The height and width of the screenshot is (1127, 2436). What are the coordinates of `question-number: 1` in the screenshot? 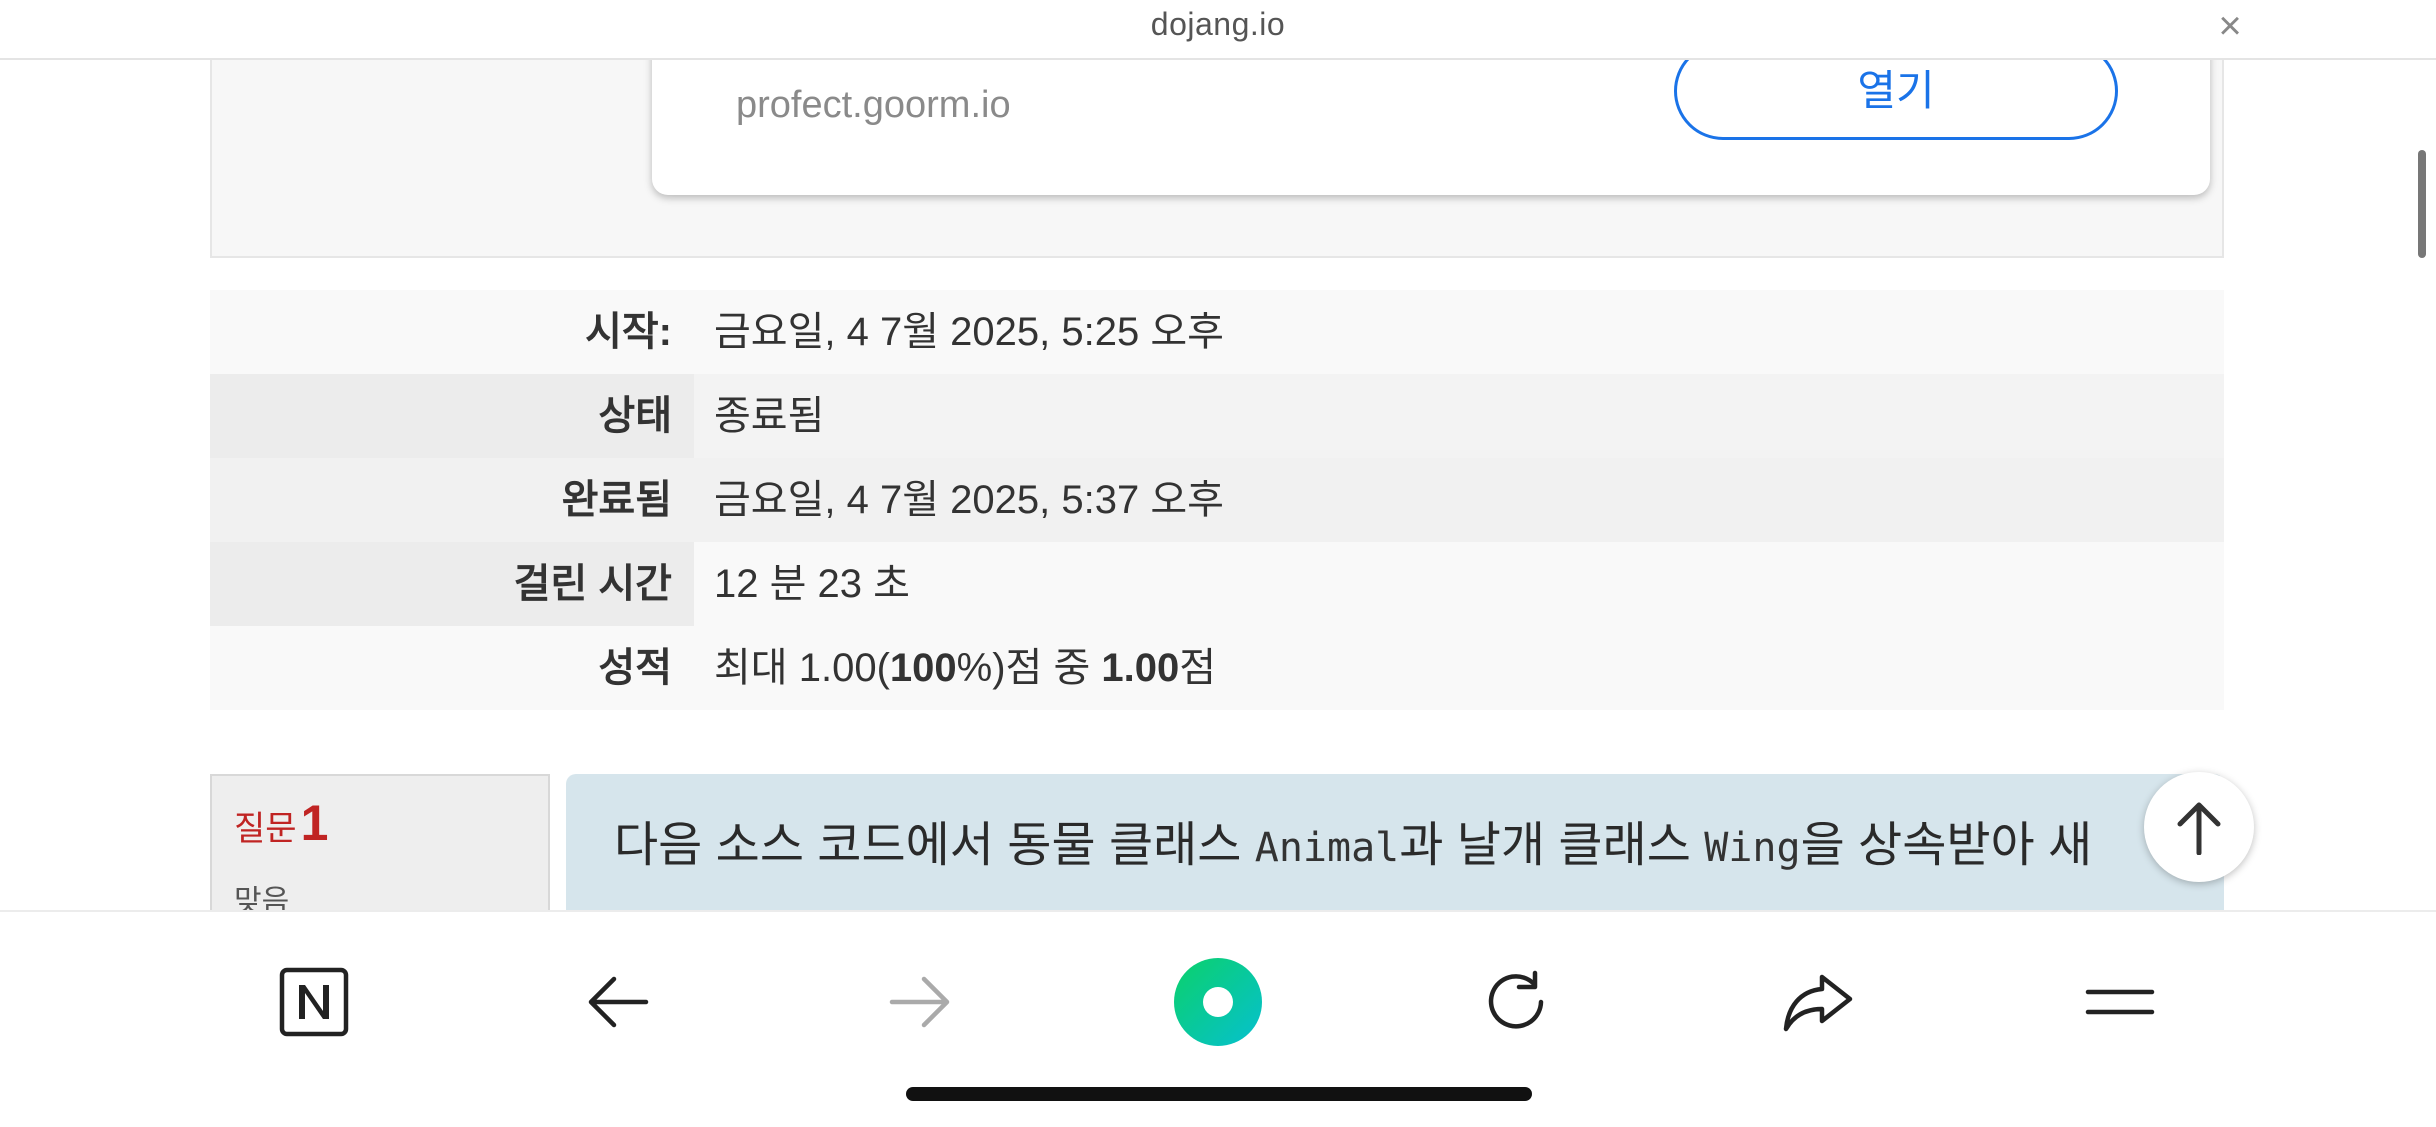 It's located at (314, 823).